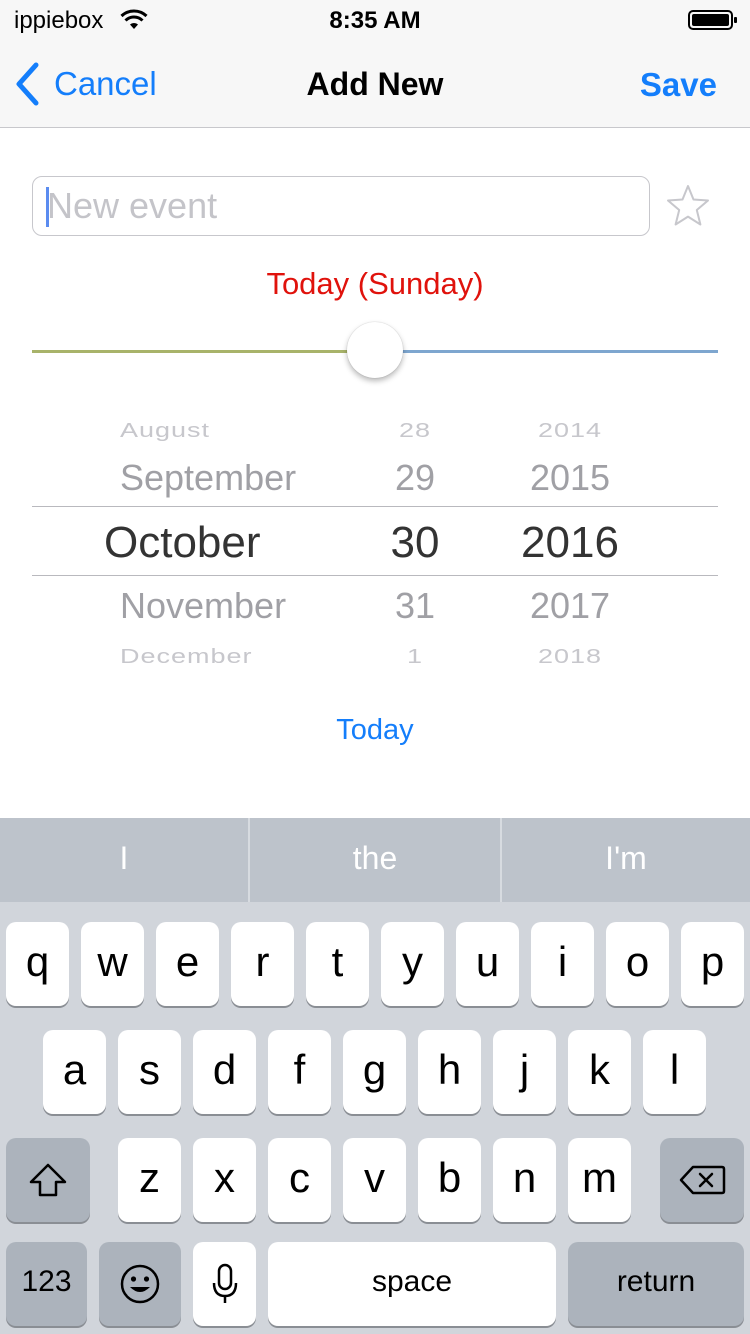 This screenshot has width=750, height=1334. What do you see at coordinates (546, 351) in the screenshot?
I see `slider-track-maximum` at bounding box center [546, 351].